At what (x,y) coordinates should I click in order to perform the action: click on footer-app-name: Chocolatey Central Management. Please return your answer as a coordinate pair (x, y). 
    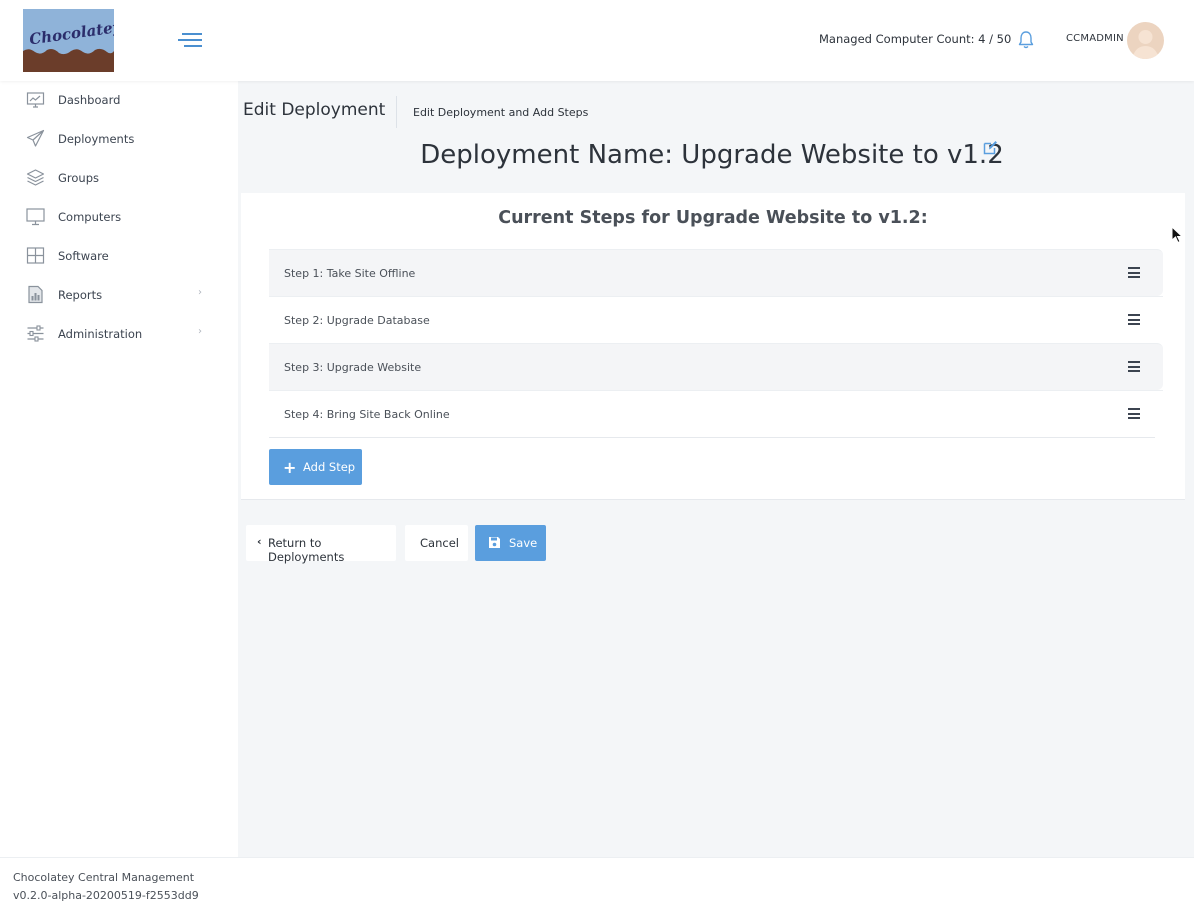
    Looking at the image, I should click on (104, 877).